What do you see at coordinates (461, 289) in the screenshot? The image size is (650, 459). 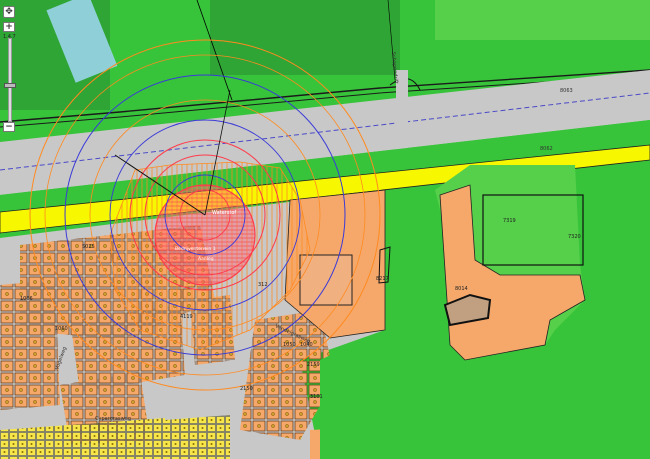 I see `parcel-label: 8014` at bounding box center [461, 289].